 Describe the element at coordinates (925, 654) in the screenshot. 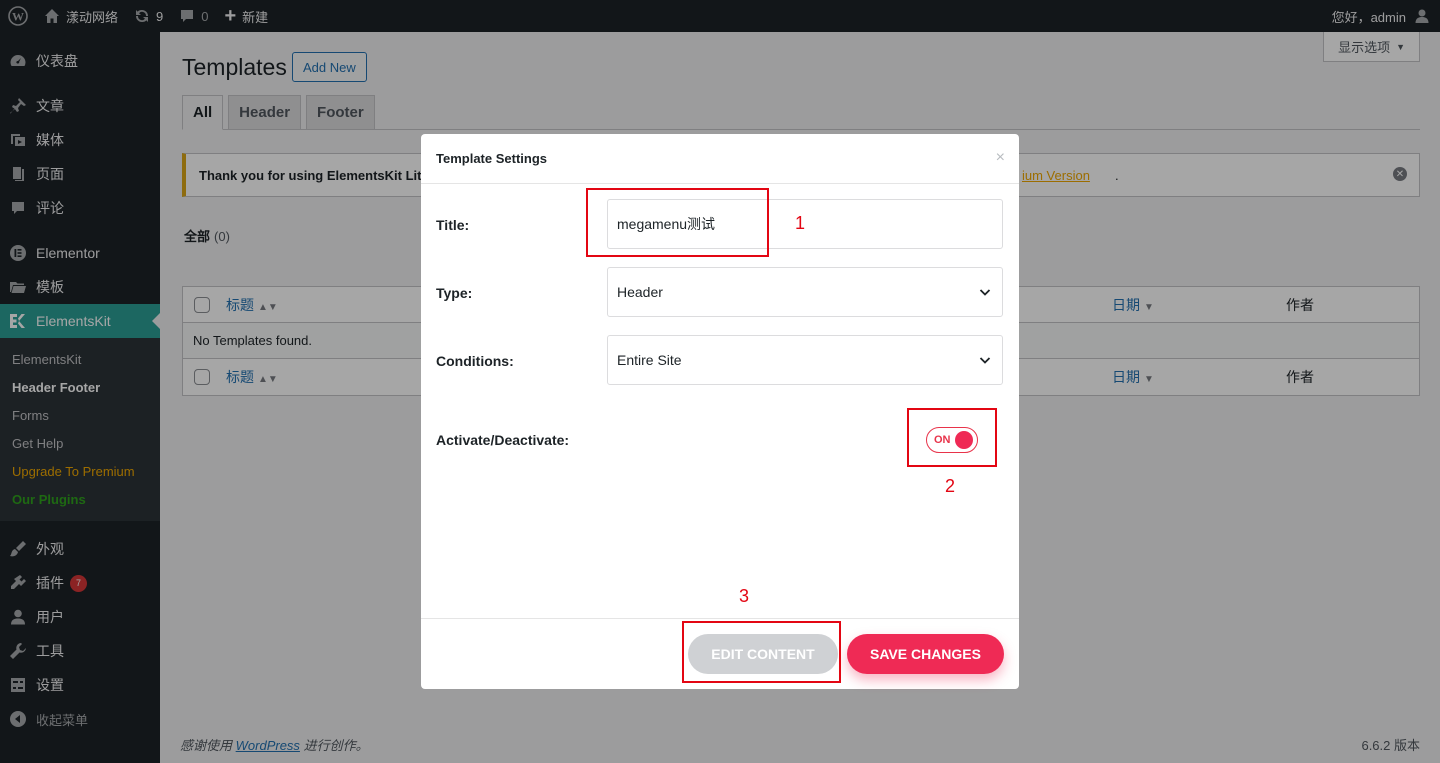

I see `save-changes-button: SAVE CHANGES` at that location.